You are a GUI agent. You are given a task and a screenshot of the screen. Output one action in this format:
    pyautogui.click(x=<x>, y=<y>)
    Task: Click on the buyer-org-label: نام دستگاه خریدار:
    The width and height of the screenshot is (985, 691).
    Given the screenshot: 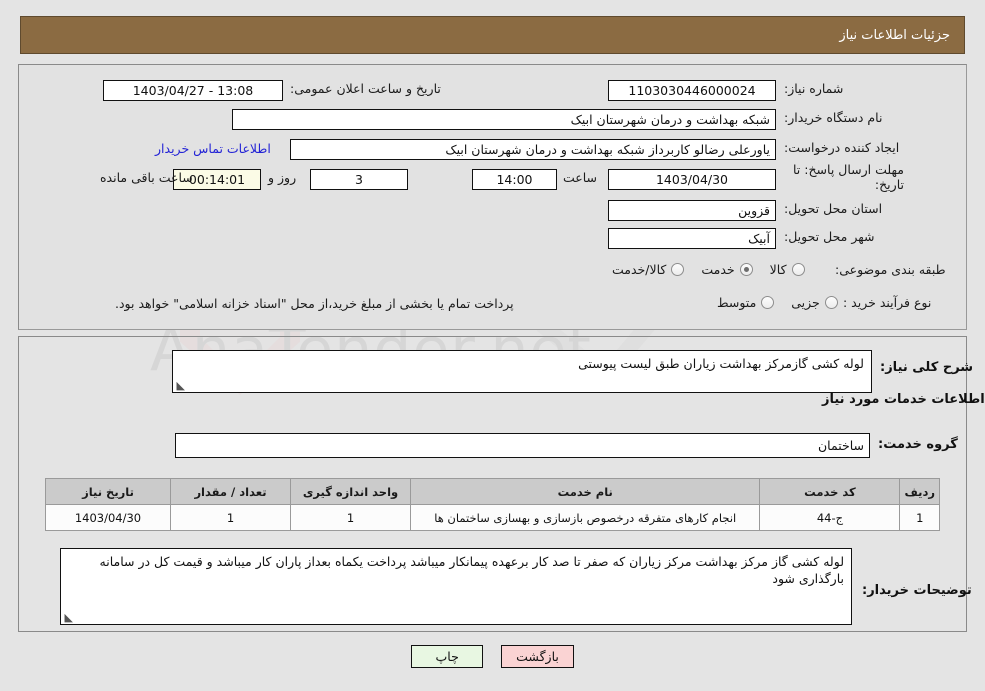 What is the action you would take?
    pyautogui.click(x=833, y=117)
    